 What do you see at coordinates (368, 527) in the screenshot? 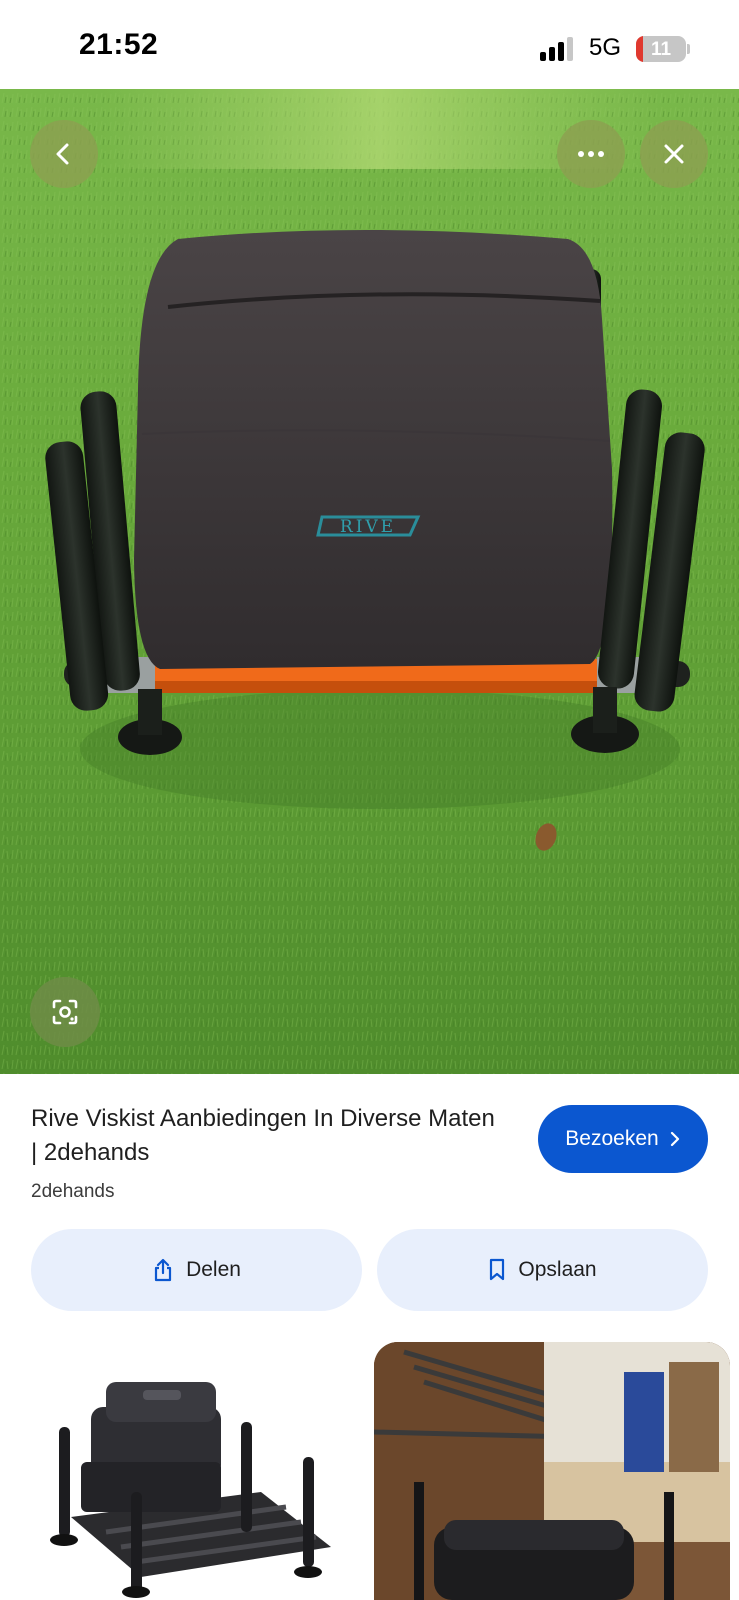
I see `bag-logo-text: RIVE` at bounding box center [368, 527].